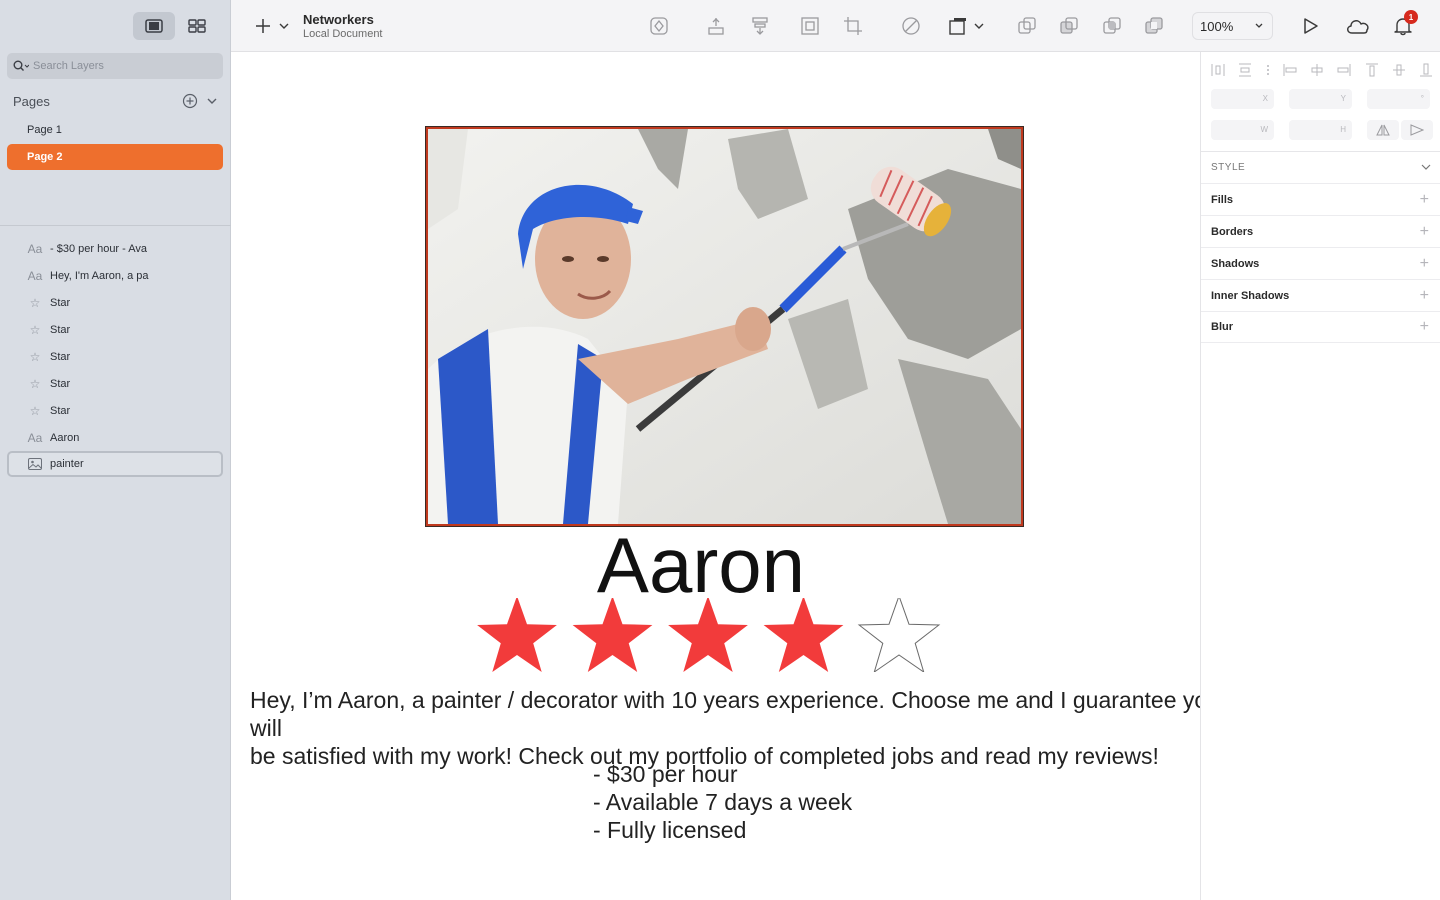 The width and height of the screenshot is (1440, 900). What do you see at coordinates (115, 464) in the screenshot?
I see `layer-item-painter-image: painter` at bounding box center [115, 464].